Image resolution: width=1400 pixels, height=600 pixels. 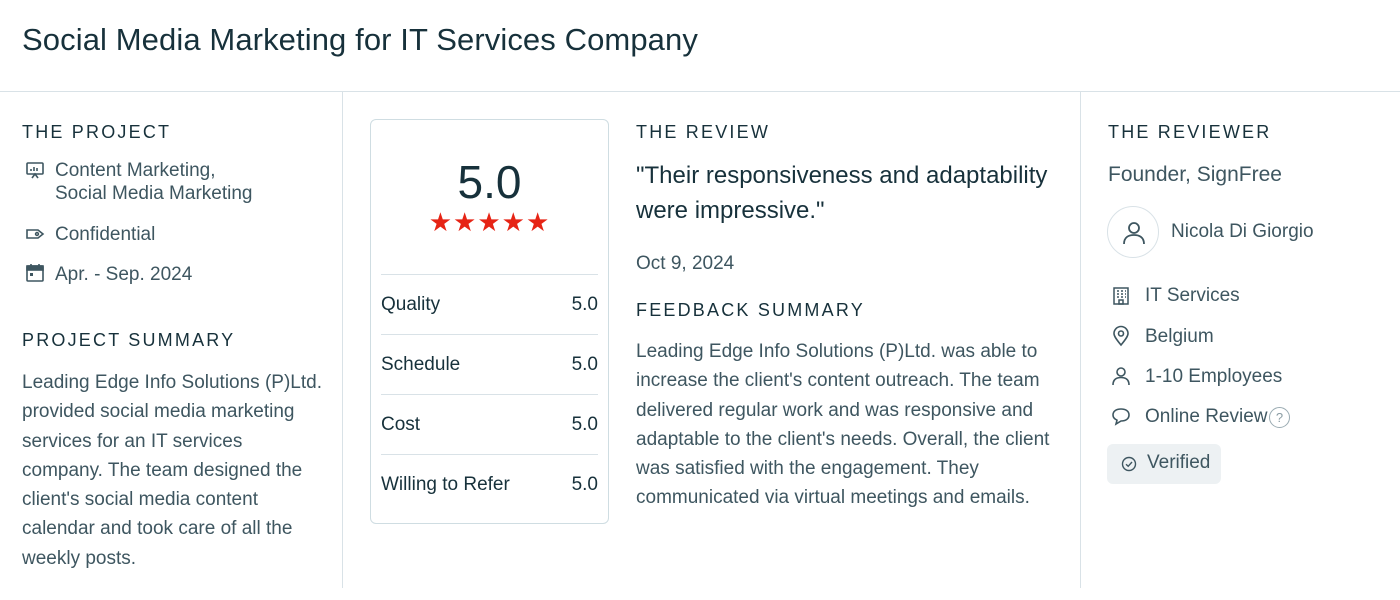 I want to click on reviewer-section-title: THE REVIEWER, so click(x=1190, y=132).